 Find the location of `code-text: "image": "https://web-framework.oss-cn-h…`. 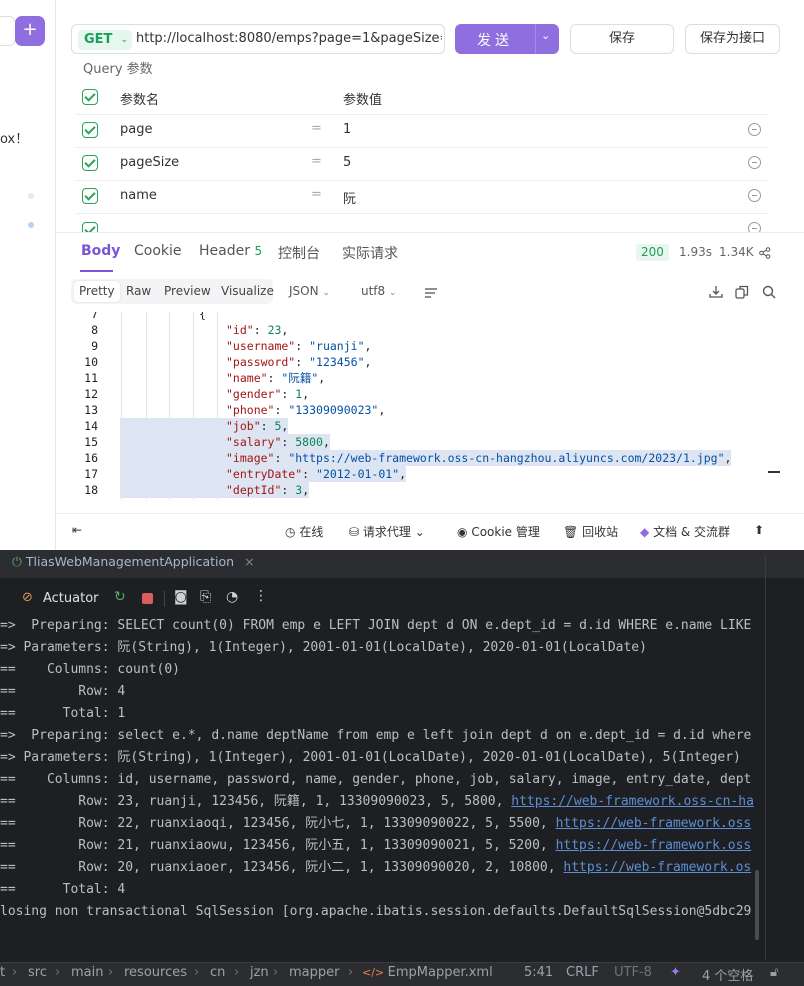

code-text: "image": "https://web-framework.oss-cn-h… is located at coordinates (426, 458).